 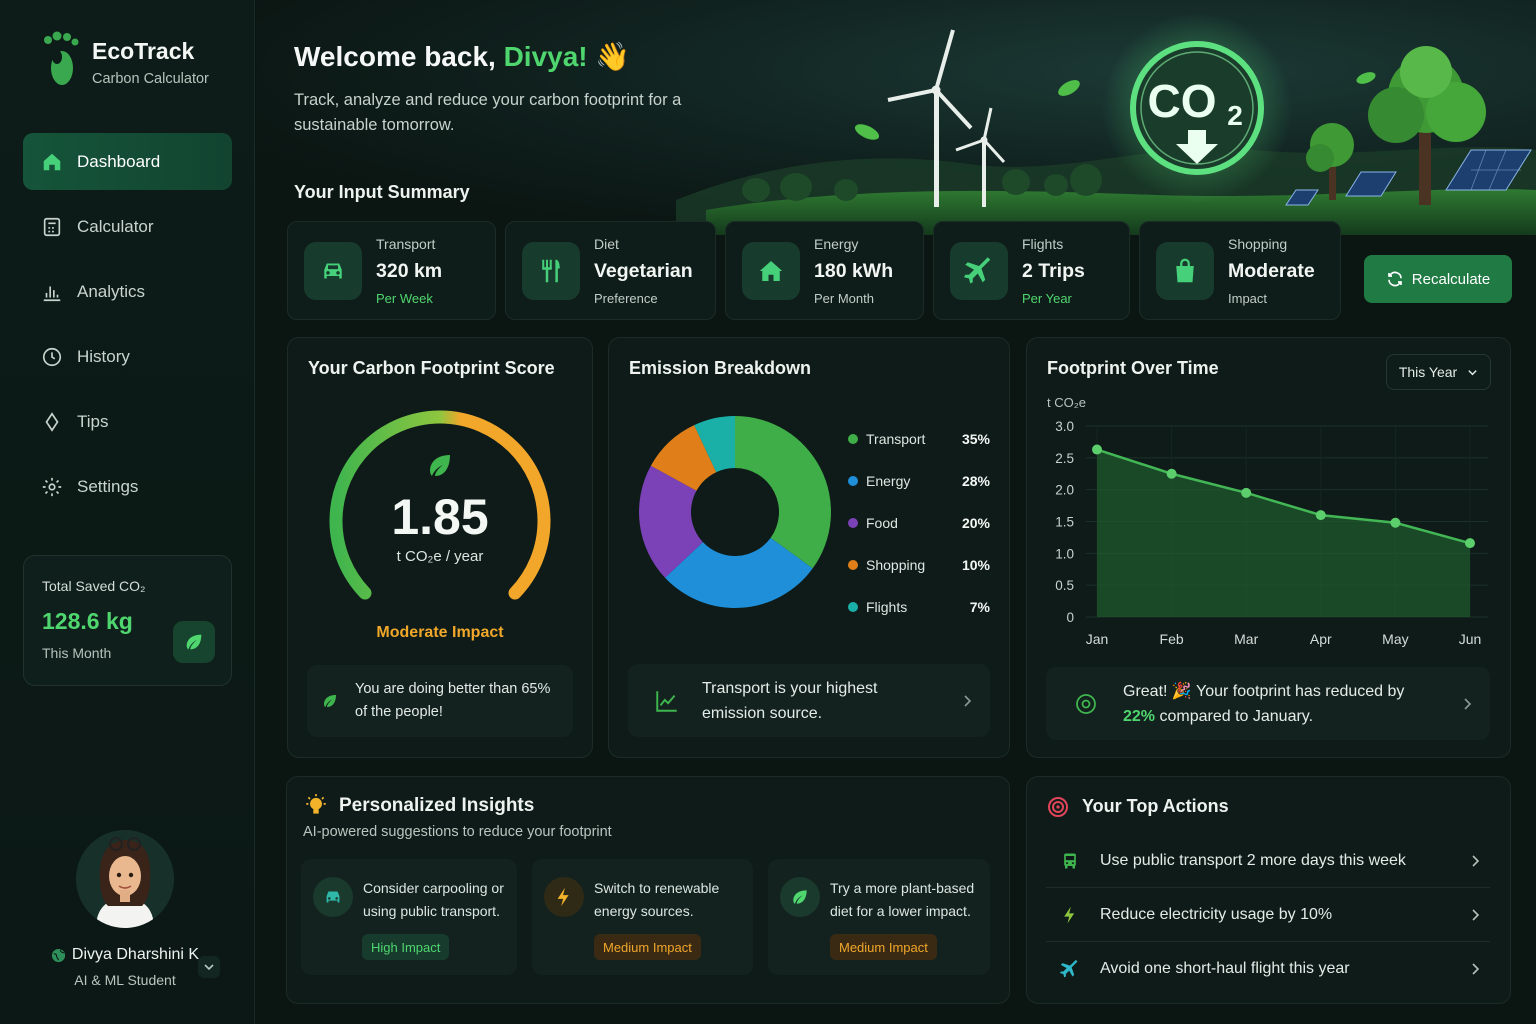 I want to click on sidebar-item-history: History, so click(x=127, y=356).